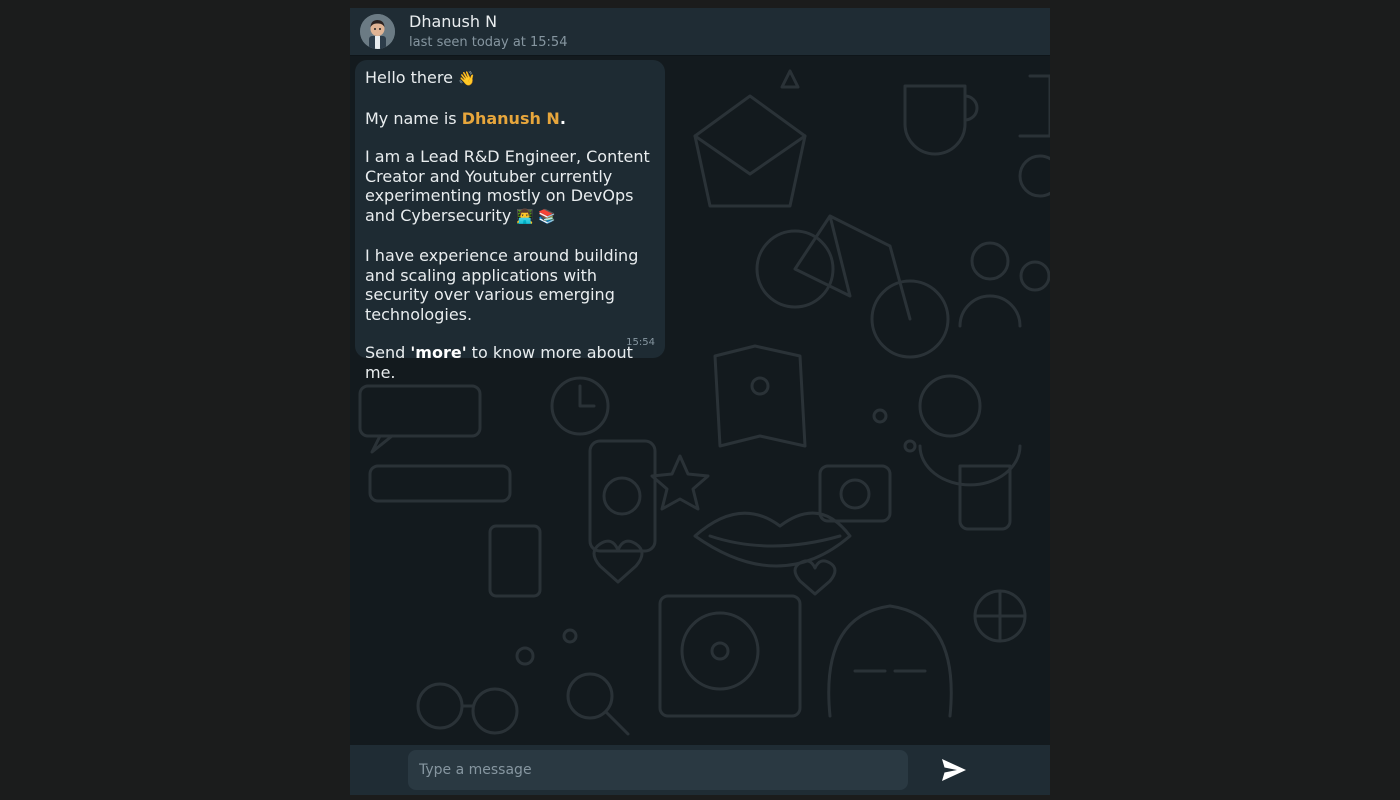 The width and height of the screenshot is (1400, 800). Describe the element at coordinates (510, 362) in the screenshot. I see `cta-line: Send 'more' to know more about me.` at that location.